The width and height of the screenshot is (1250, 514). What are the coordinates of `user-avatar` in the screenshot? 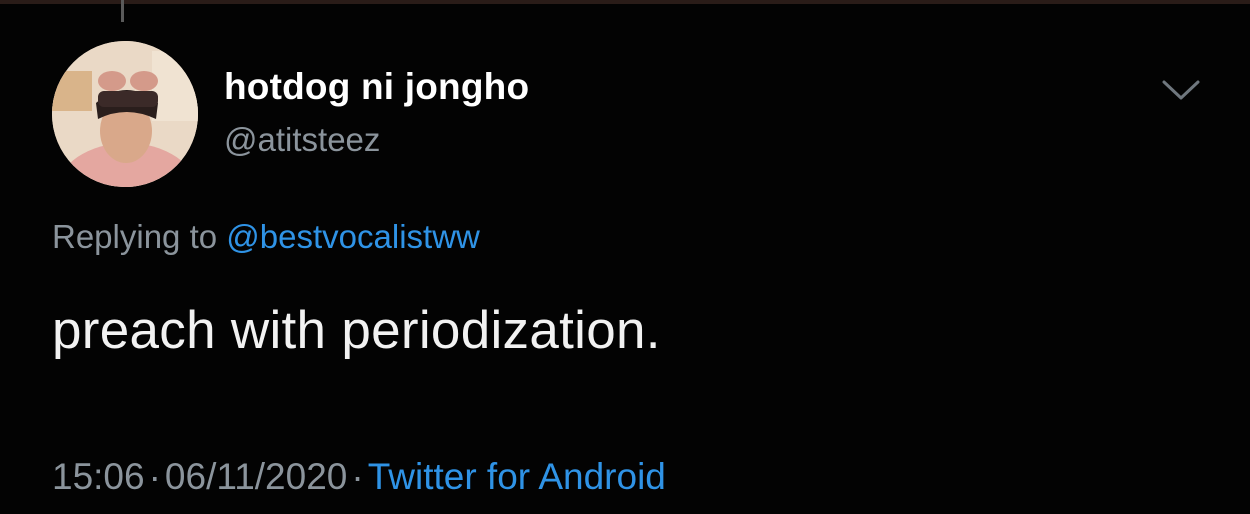 It's located at (125, 114).